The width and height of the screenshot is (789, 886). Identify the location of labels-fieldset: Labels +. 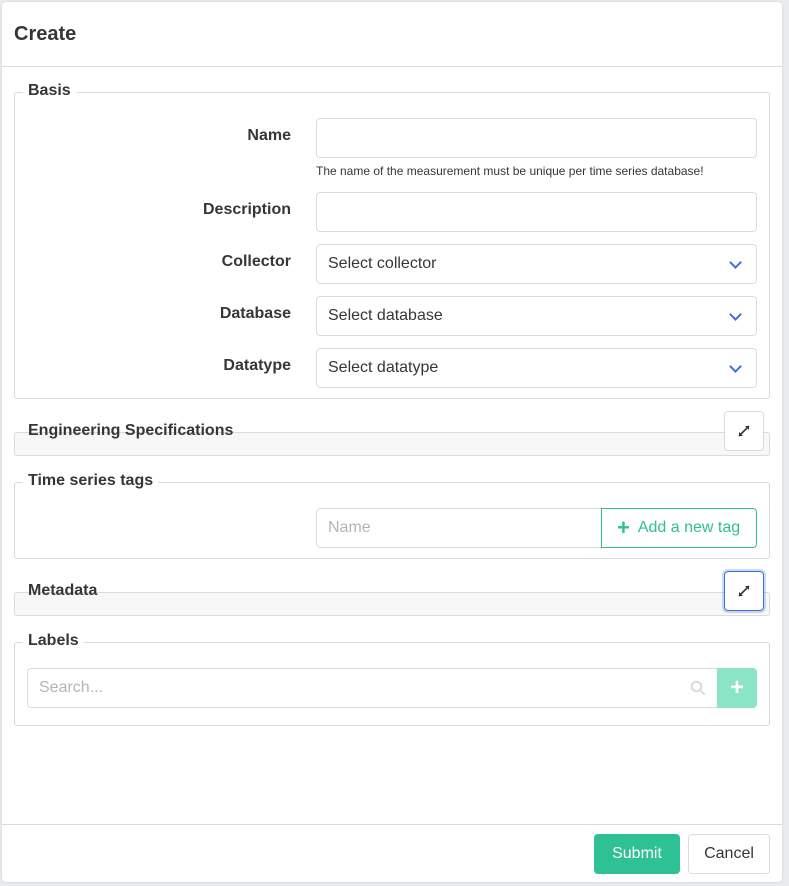
(392, 678).